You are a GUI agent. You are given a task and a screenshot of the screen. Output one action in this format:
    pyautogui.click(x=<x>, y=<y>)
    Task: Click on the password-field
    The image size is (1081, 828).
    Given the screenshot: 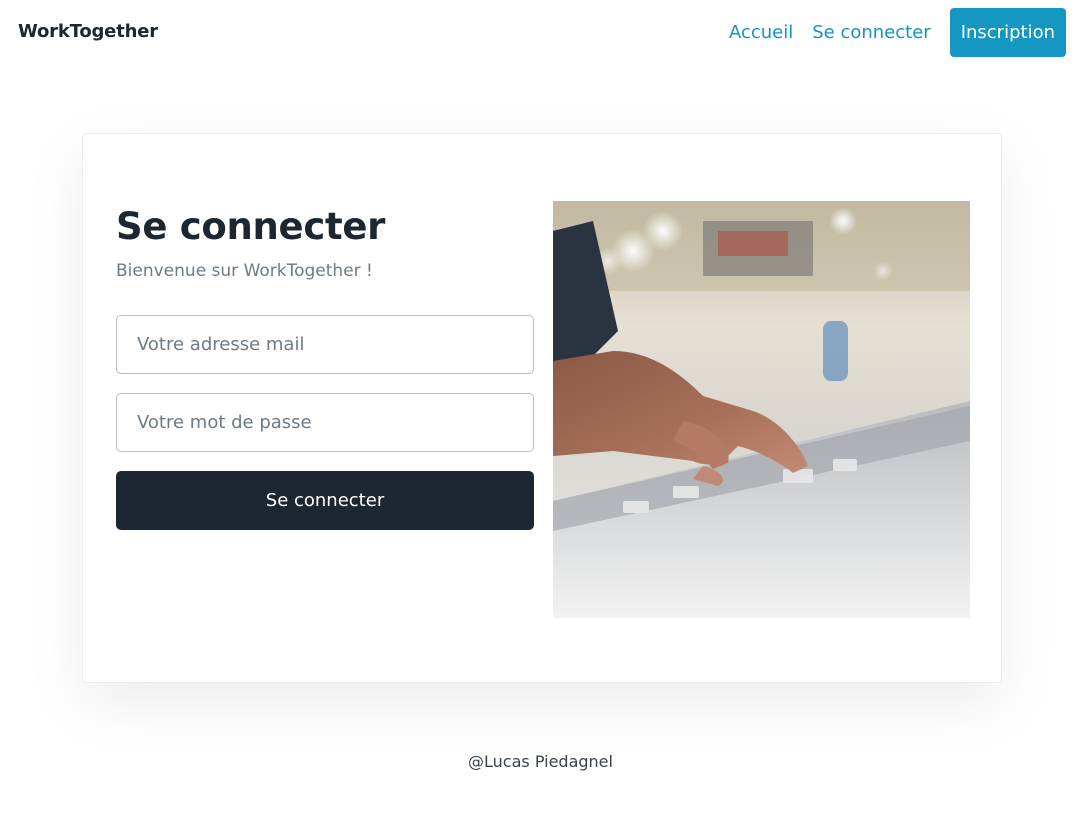 What is the action you would take?
    pyautogui.click(x=325, y=422)
    